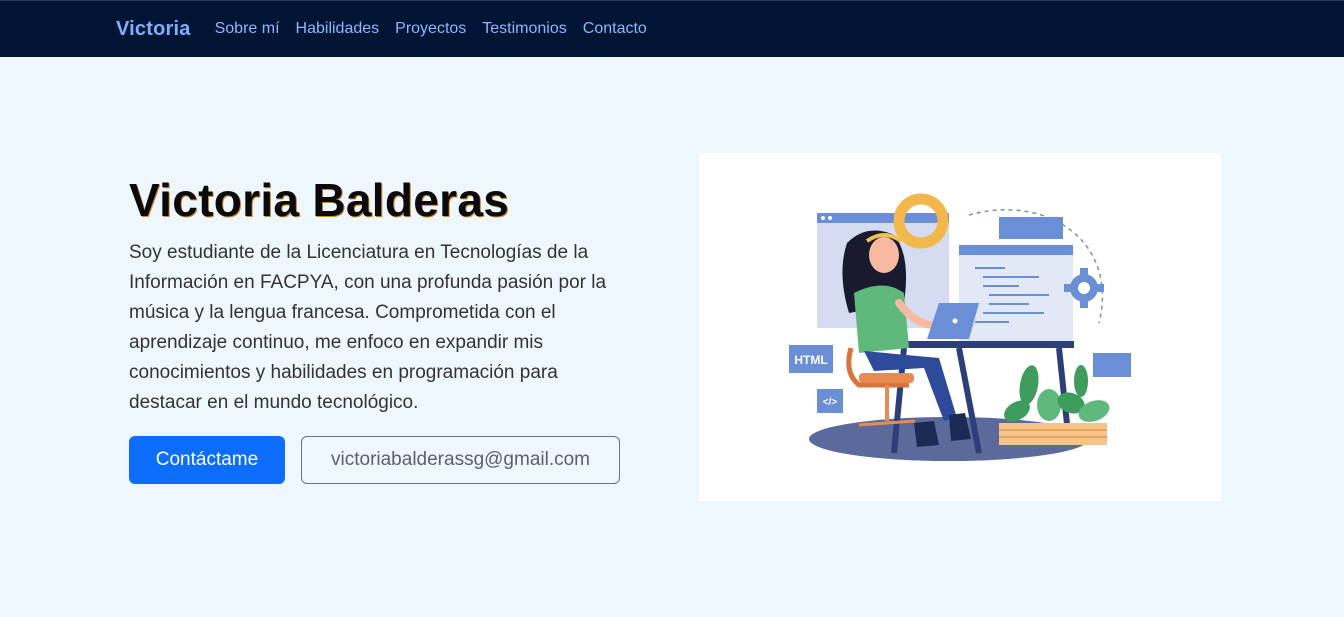 This screenshot has height=617, width=1344. What do you see at coordinates (810, 360) in the screenshot?
I see `html-badge-label: HTML` at bounding box center [810, 360].